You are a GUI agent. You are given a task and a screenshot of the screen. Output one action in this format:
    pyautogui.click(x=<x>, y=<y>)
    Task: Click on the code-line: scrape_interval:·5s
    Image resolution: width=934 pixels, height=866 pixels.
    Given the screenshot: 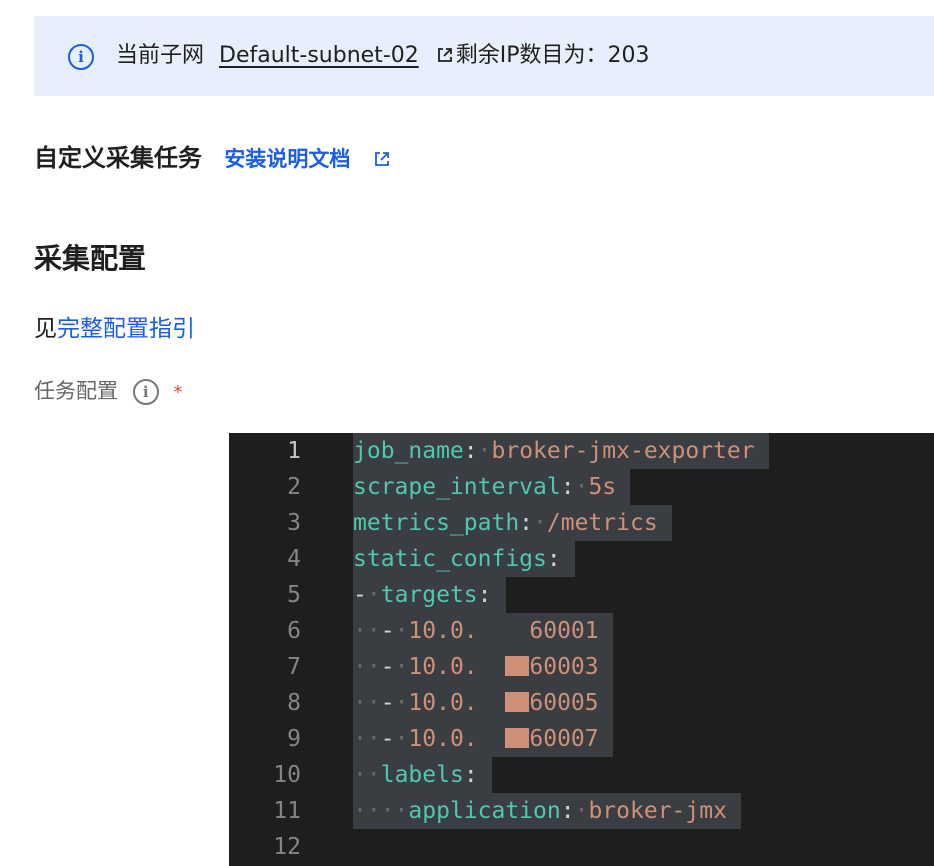 What is the action you would take?
    pyautogui.click(x=492, y=487)
    